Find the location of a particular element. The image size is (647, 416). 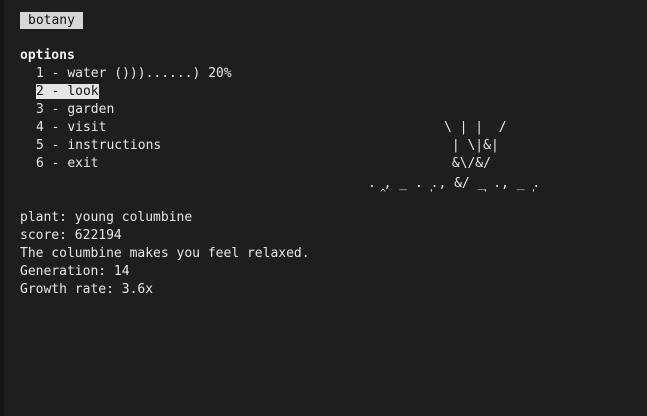

menu-item-instructions: 5 - instructions is located at coordinates (98, 146).